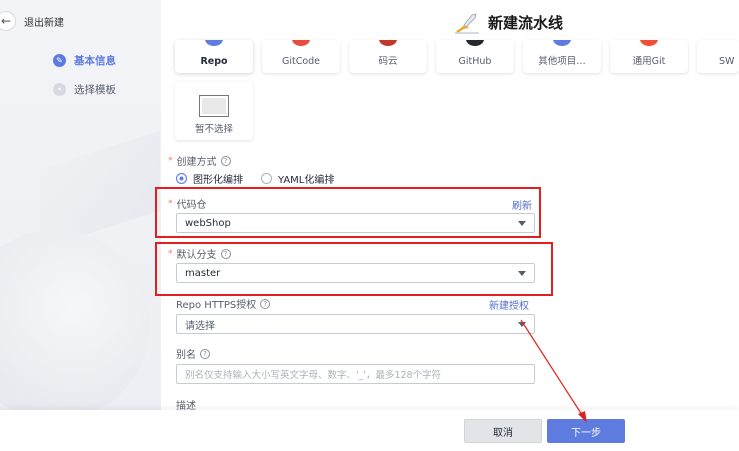 This screenshot has width=739, height=451. I want to click on create-mode-label: * 创建方式 ?, so click(199, 160).